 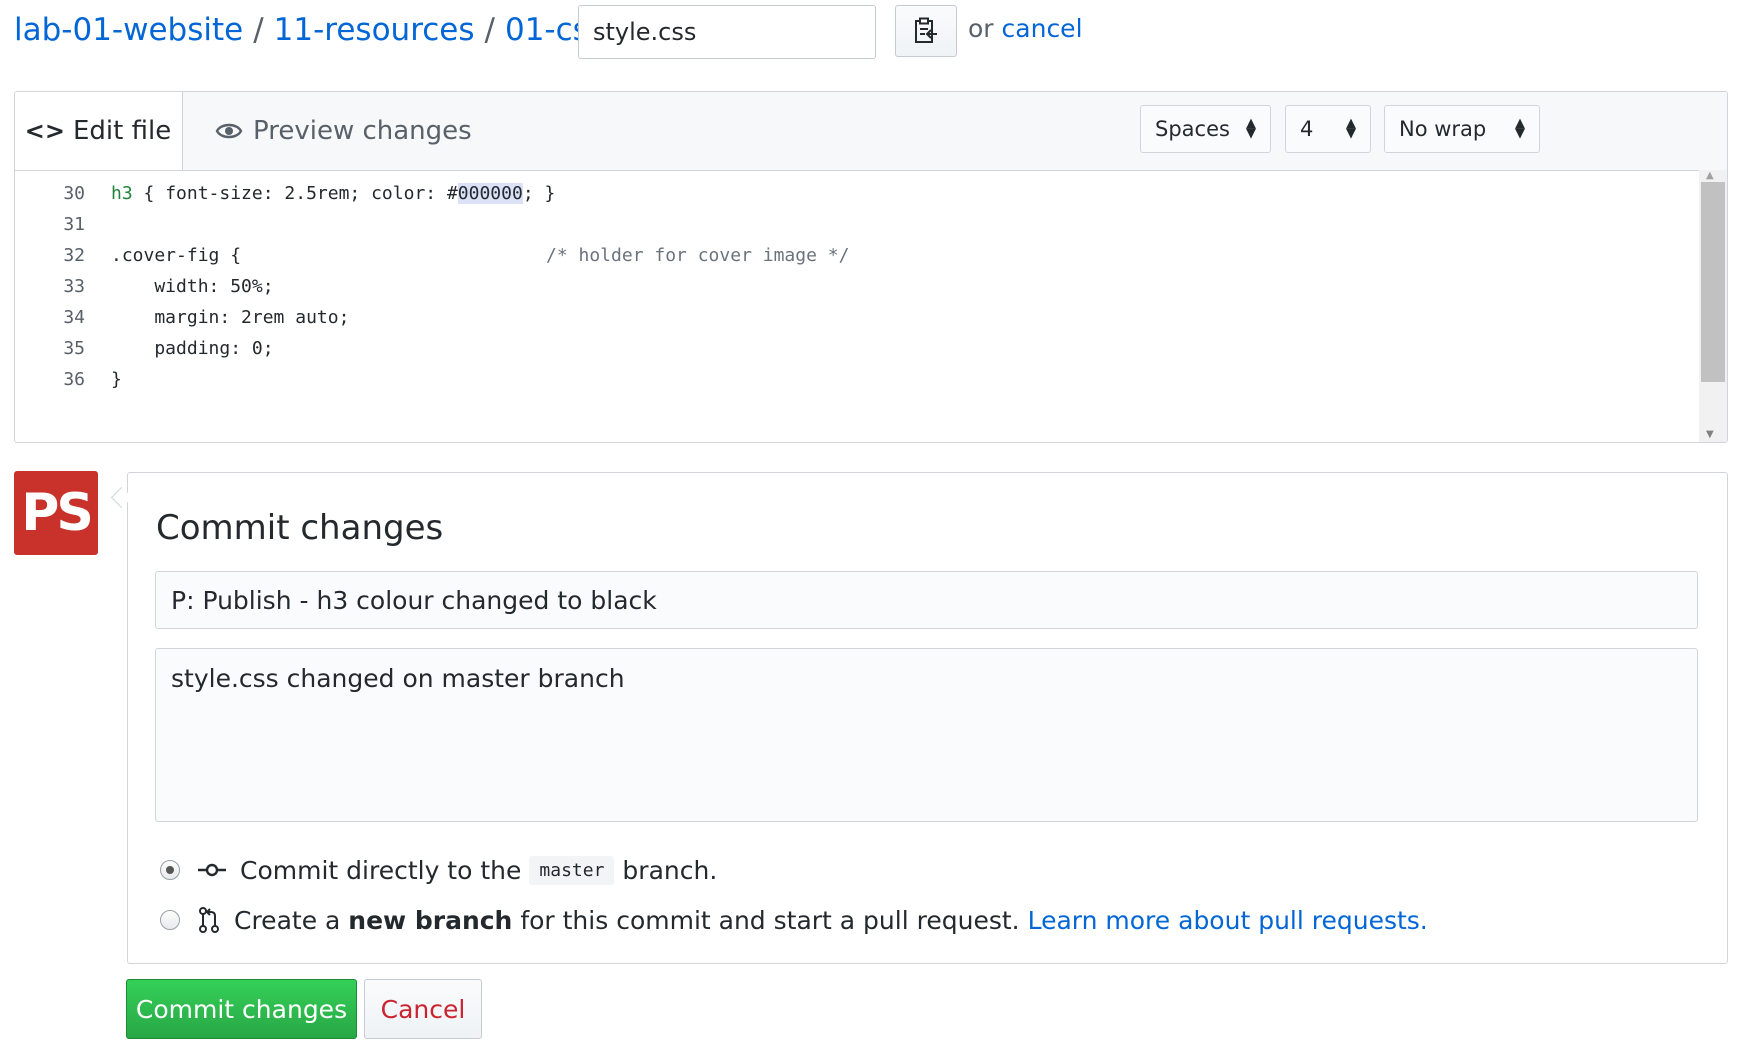 I want to click on line-text: margin: 2rem auto;, so click(x=230, y=317).